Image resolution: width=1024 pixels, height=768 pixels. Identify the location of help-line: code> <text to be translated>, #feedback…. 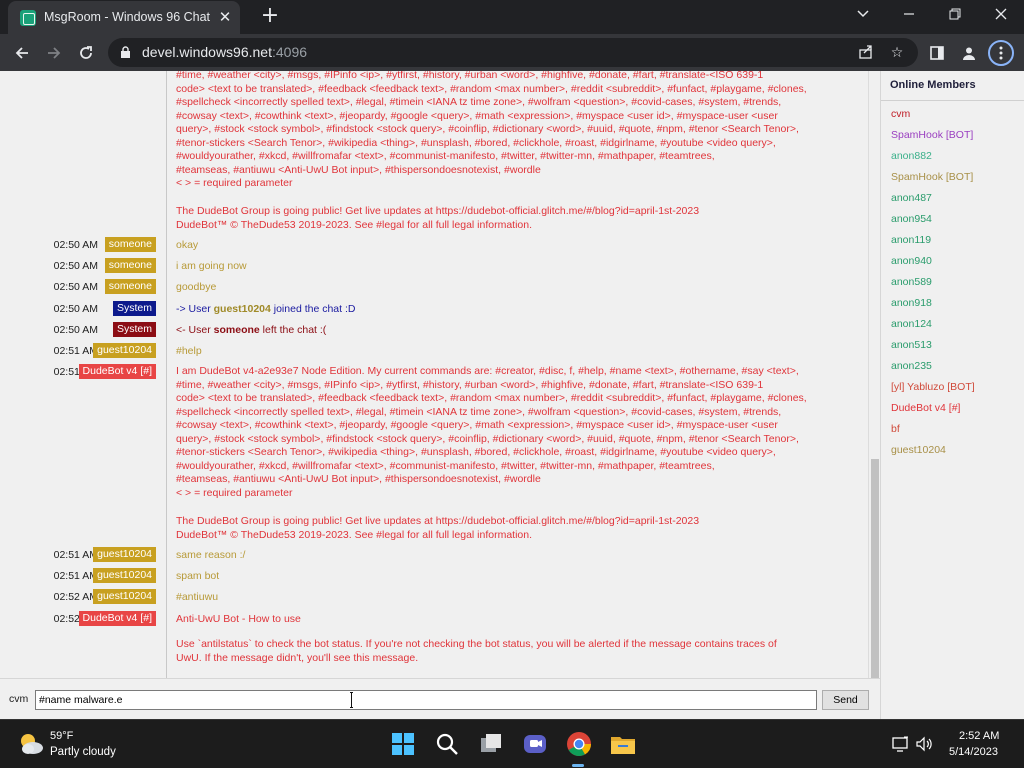
(491, 88).